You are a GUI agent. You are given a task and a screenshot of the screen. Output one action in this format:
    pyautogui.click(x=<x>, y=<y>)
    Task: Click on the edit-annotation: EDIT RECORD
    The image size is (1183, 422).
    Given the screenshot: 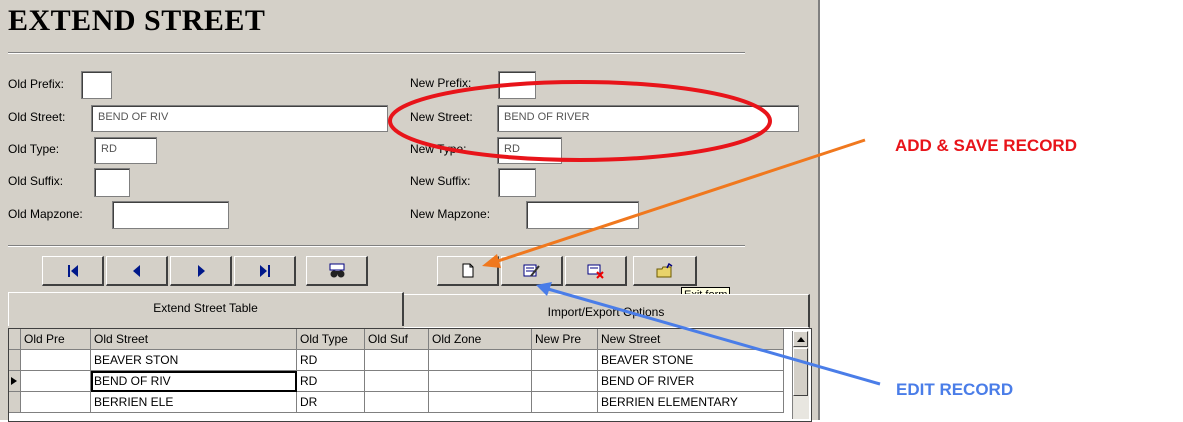 What is the action you would take?
    pyautogui.click(x=955, y=389)
    